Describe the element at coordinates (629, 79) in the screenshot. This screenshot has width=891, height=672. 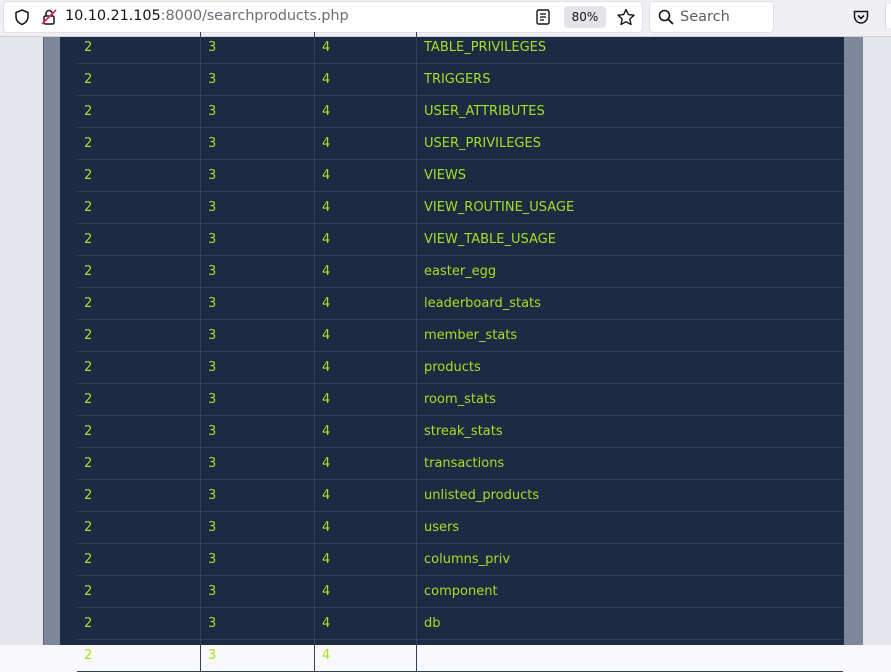
I see `table-cell-col4: TRIGGERS` at that location.